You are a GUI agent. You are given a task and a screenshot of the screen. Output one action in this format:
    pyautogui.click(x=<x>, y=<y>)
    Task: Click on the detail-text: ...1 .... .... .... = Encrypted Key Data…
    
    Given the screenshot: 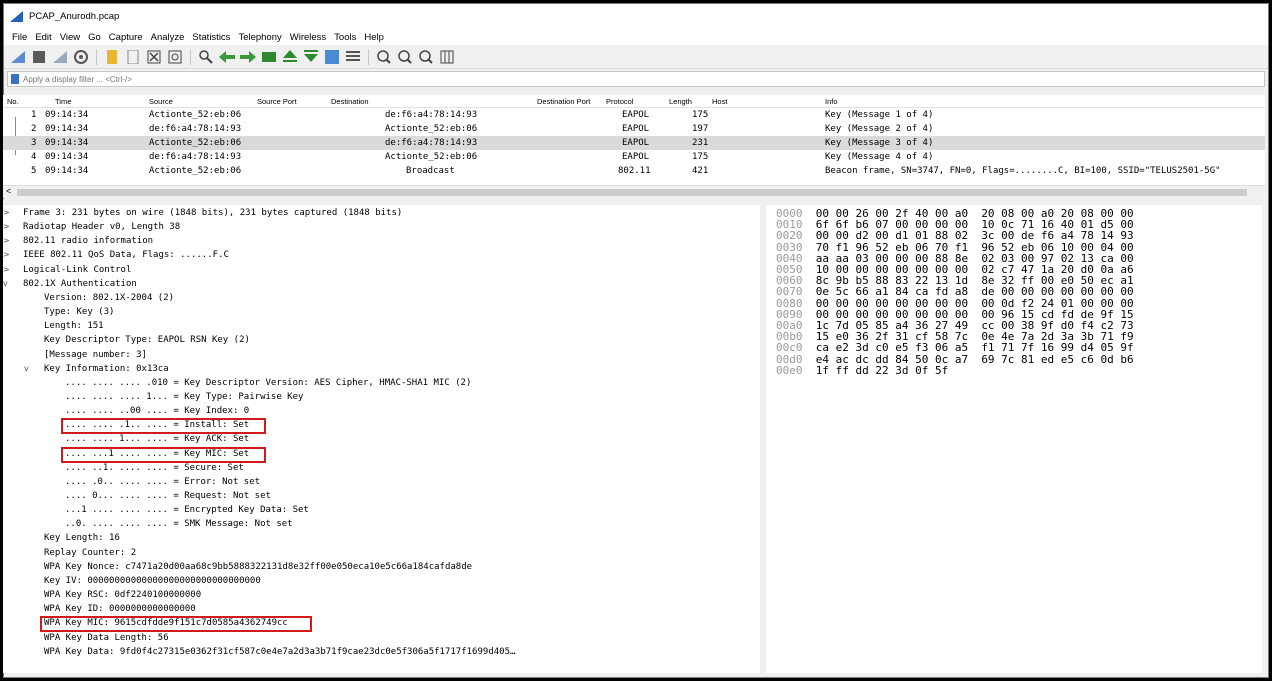 What is the action you would take?
    pyautogui.click(x=187, y=510)
    